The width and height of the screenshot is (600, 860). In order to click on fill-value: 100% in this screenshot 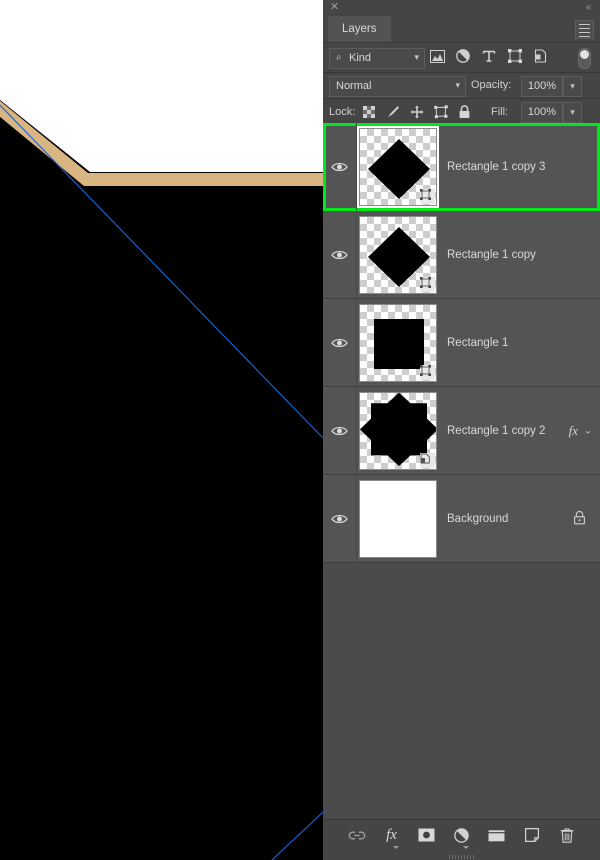, I will do `click(542, 112)`.